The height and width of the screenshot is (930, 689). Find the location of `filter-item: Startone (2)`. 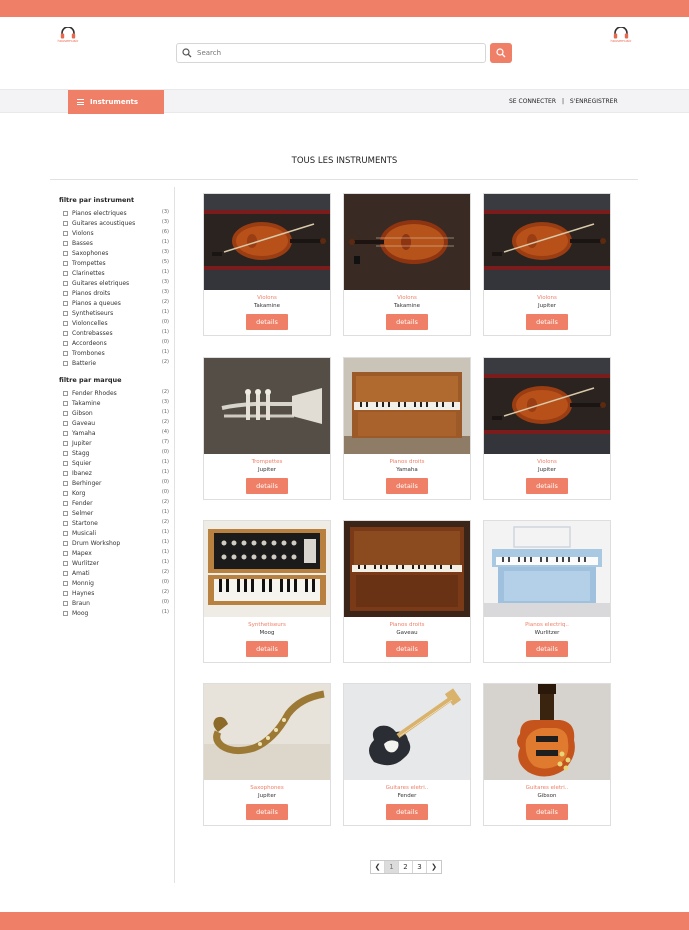

filter-item: Startone (2) is located at coordinates (116, 524).